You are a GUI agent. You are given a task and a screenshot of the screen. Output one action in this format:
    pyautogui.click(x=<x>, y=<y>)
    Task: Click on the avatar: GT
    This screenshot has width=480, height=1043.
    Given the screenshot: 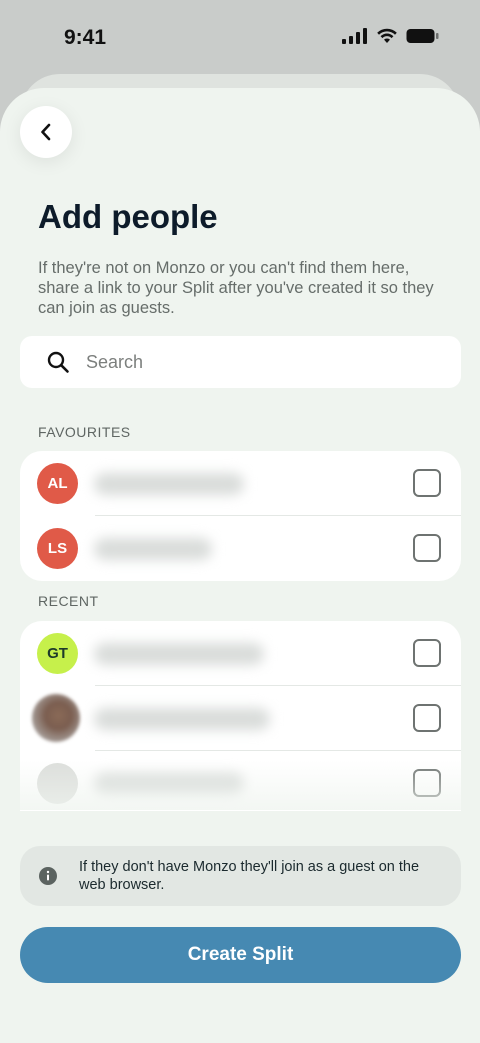 What is the action you would take?
    pyautogui.click(x=57, y=653)
    